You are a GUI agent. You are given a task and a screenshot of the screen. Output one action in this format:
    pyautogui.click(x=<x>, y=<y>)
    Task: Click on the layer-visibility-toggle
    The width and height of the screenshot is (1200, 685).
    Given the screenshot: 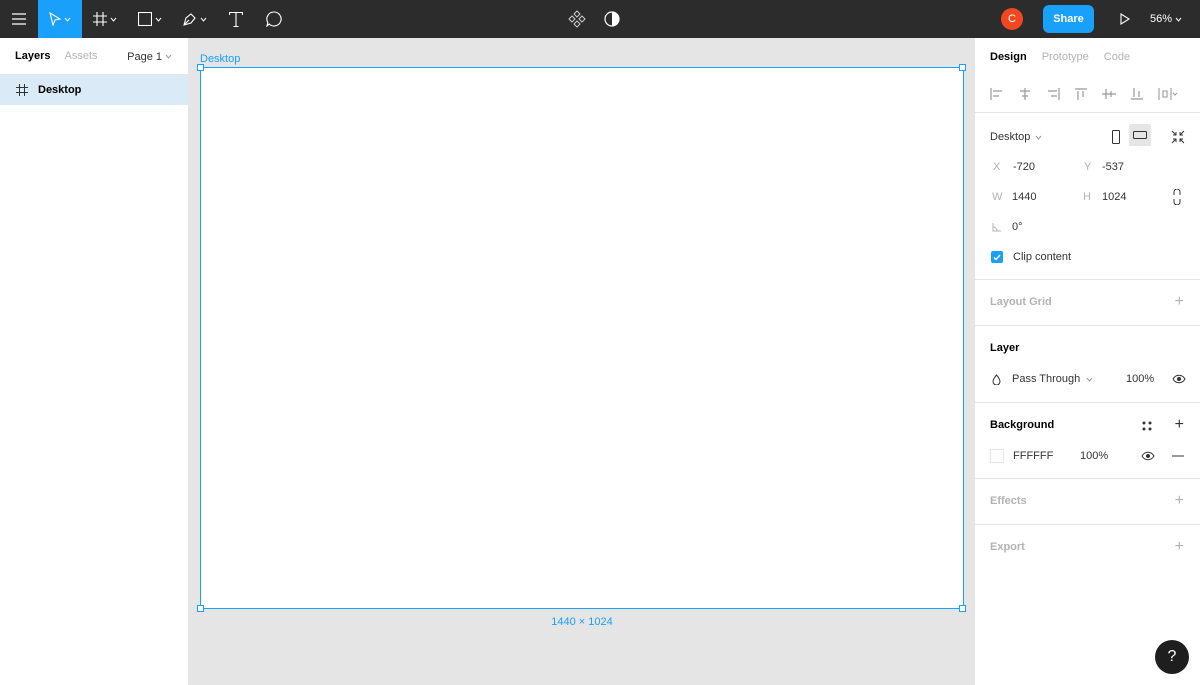 What is the action you would take?
    pyautogui.click(x=1179, y=379)
    